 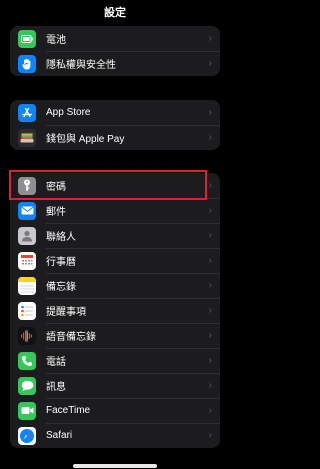 I want to click on settings-row-label: FaceTime, so click(x=68, y=410).